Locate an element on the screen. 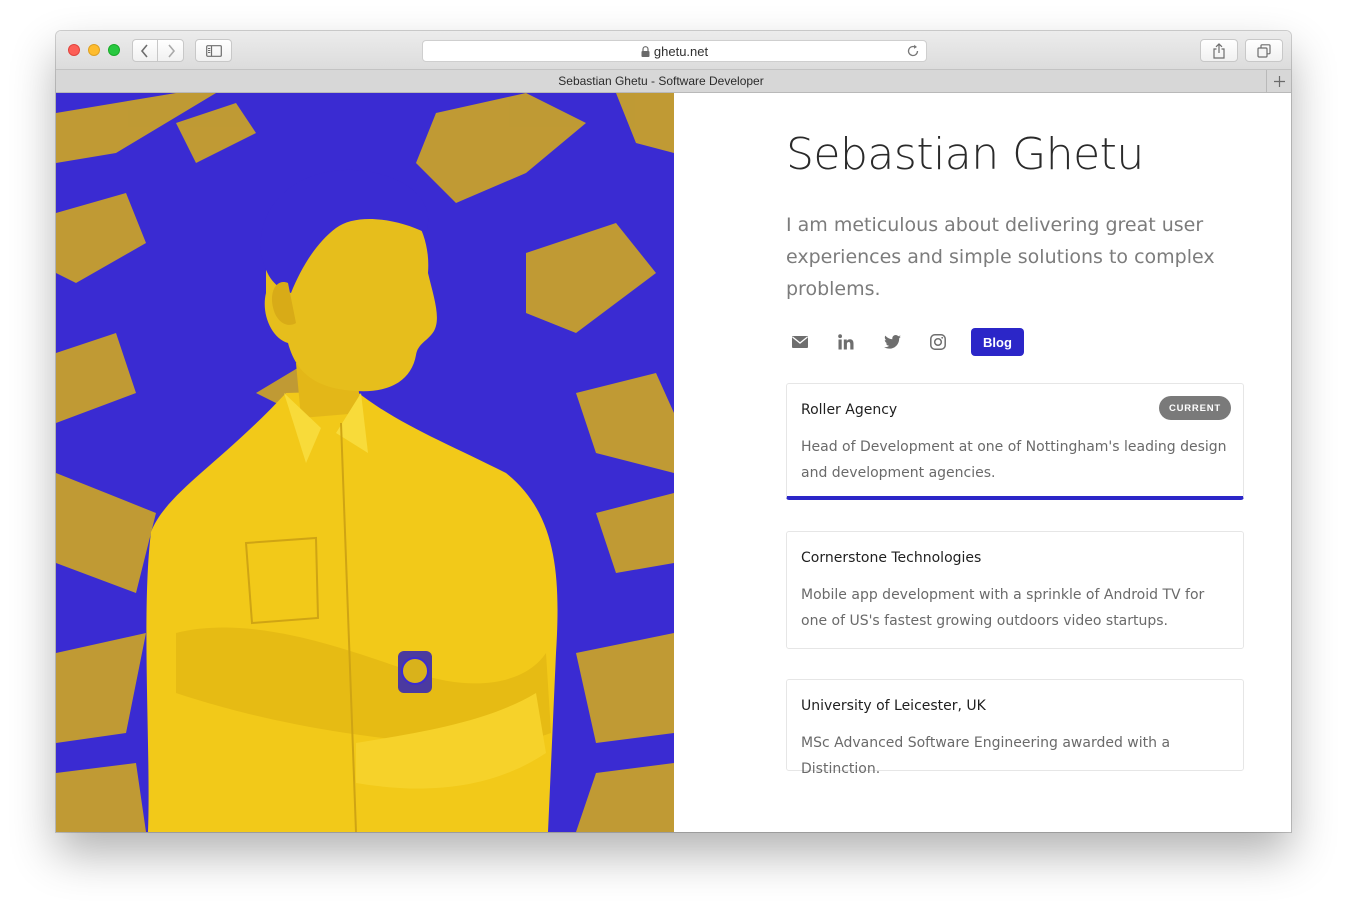 This screenshot has height=912, width=1347. instagram-icon is located at coordinates (938, 342).